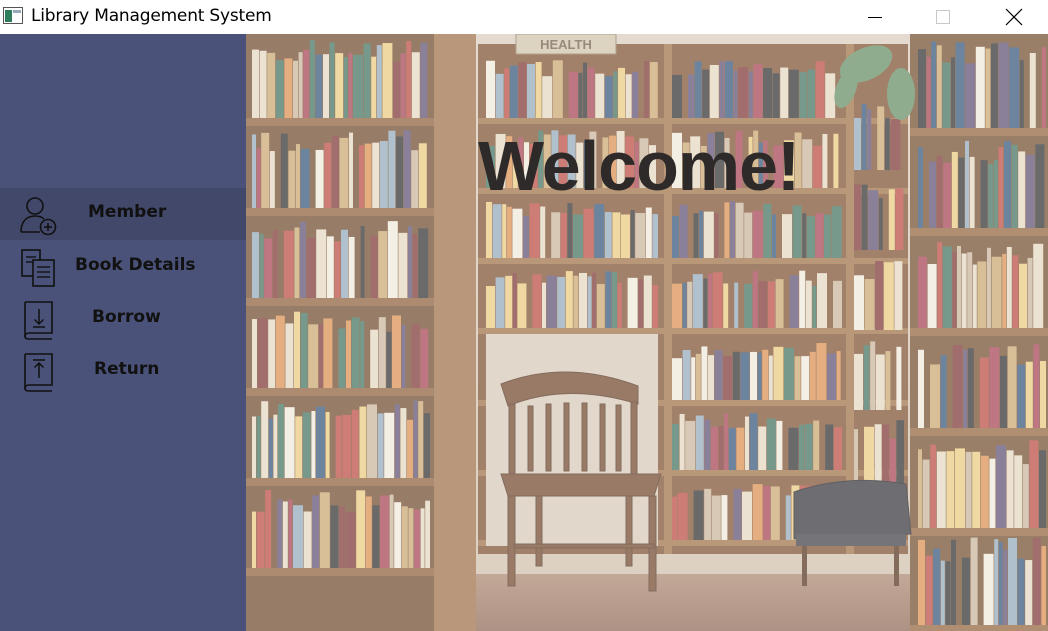 Image resolution: width=1048 pixels, height=631 pixels. I want to click on maximize-icon, so click(943, 17).